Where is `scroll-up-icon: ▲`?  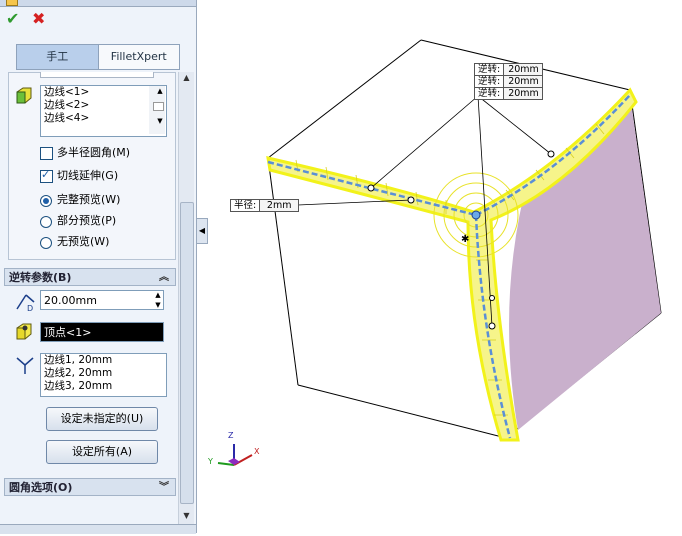 scroll-up-icon: ▲ is located at coordinates (186, 78).